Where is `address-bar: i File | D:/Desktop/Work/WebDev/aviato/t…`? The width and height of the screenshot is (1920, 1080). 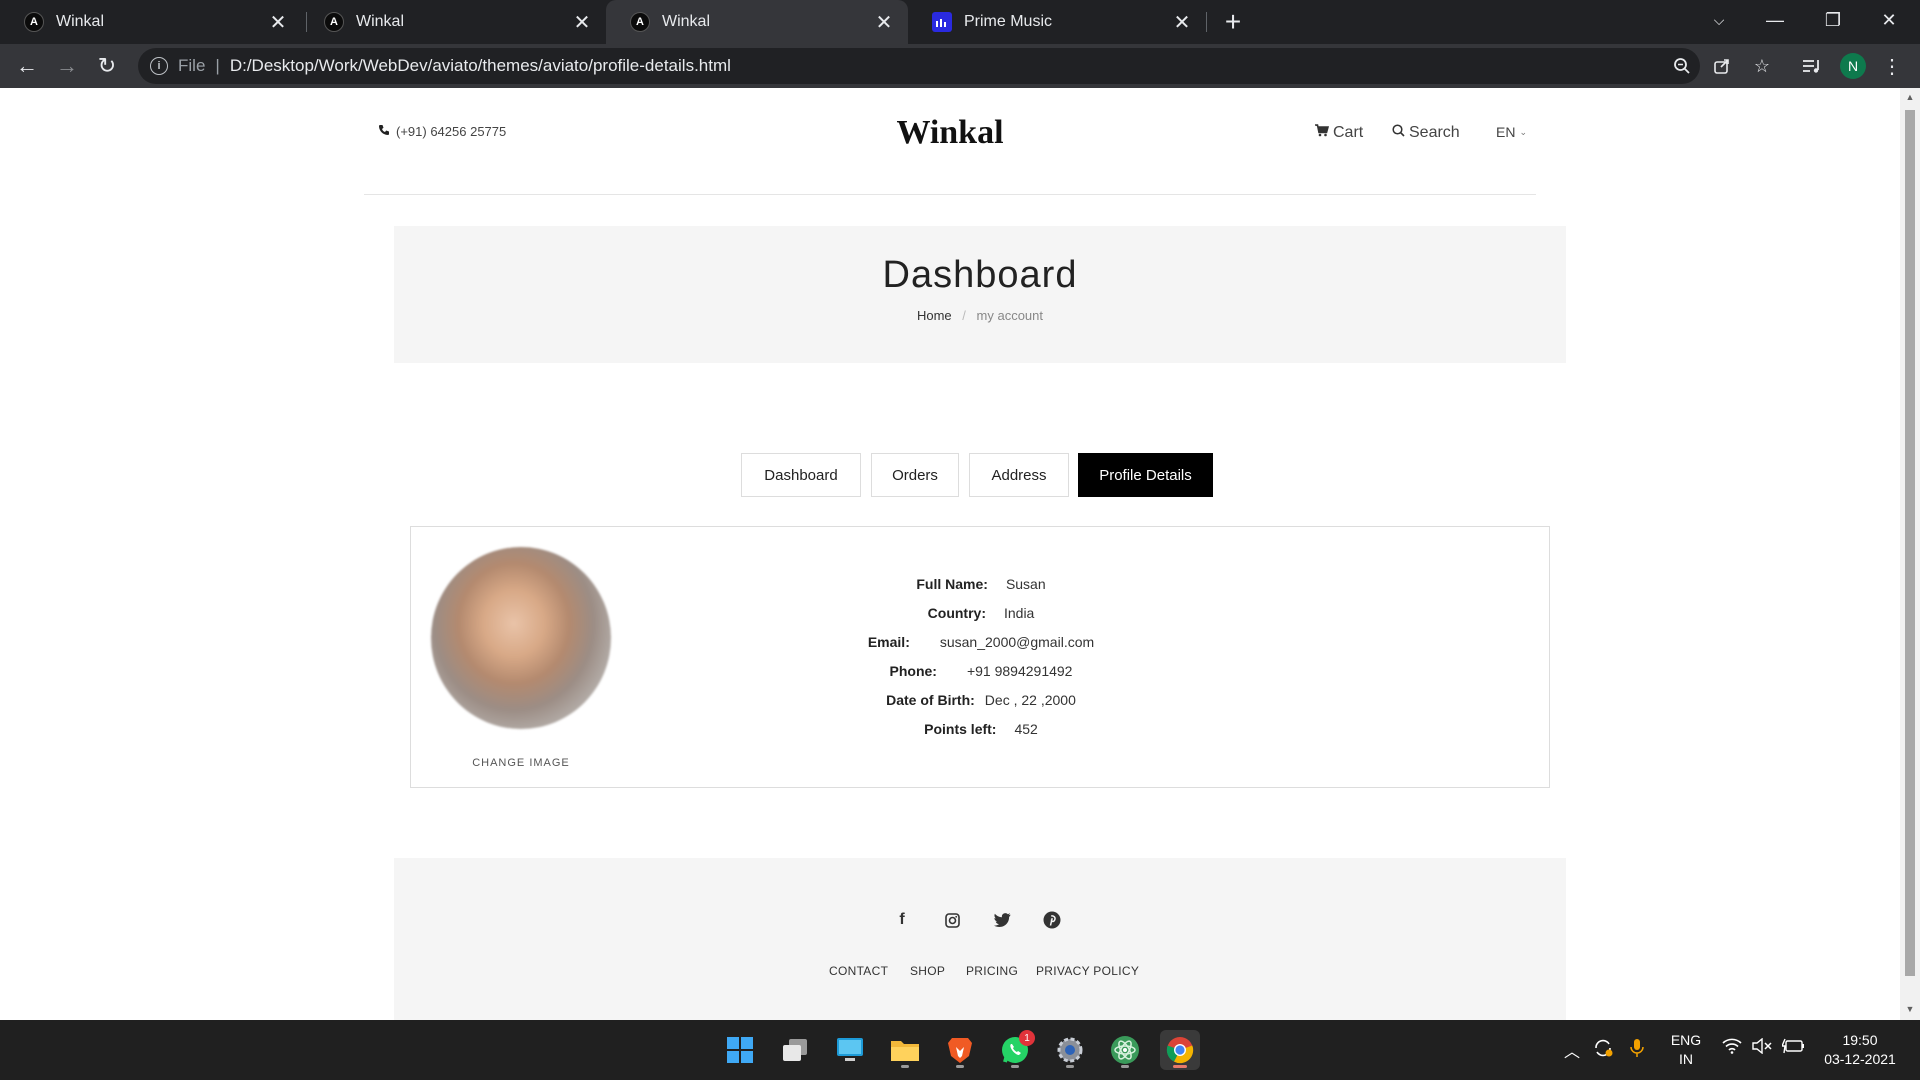
address-bar: i File | D:/Desktop/Work/WebDev/aviato/t… is located at coordinates (919, 66).